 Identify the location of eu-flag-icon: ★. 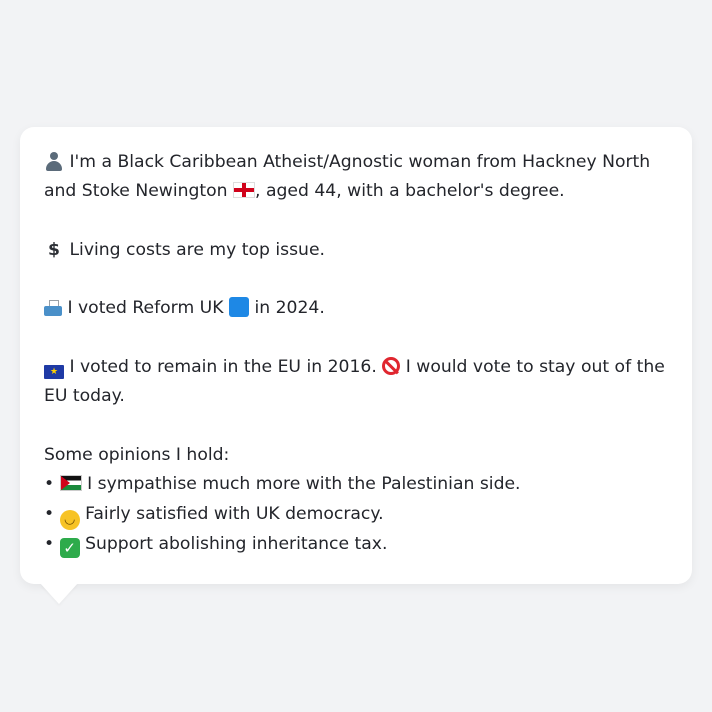
(54, 372).